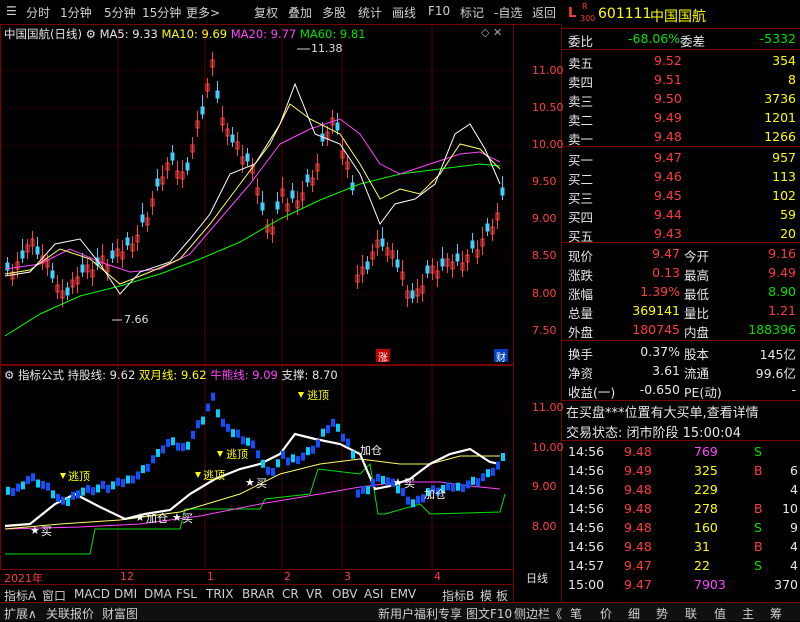  I want to click on tab-obv: OBV, so click(345, 594).